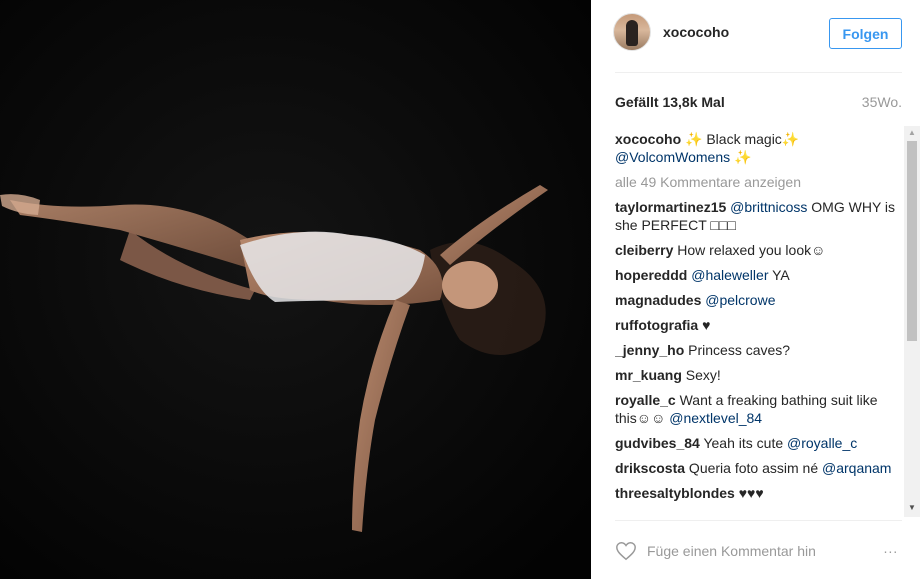 The image size is (920, 579). I want to click on comment-text: Queria foto assim né, so click(753, 468).